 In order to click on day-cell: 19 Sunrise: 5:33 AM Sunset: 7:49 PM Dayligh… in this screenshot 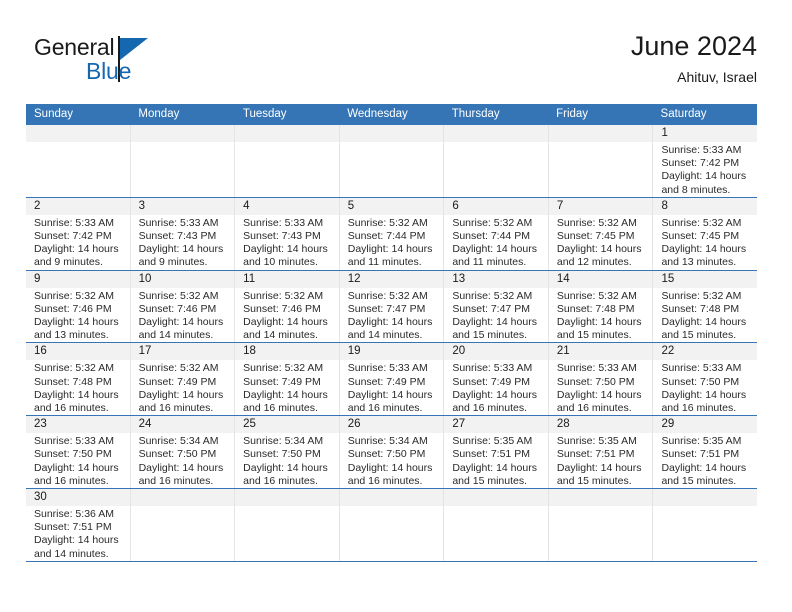, I will do `click(392, 379)`.